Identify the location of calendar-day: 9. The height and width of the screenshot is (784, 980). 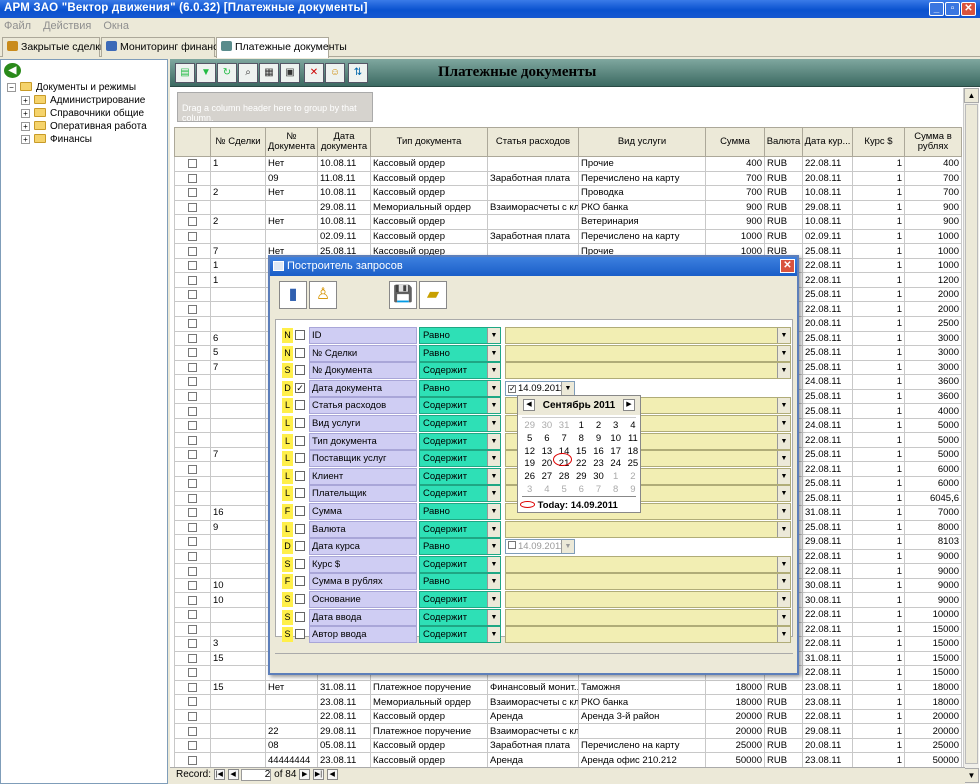
(632, 489).